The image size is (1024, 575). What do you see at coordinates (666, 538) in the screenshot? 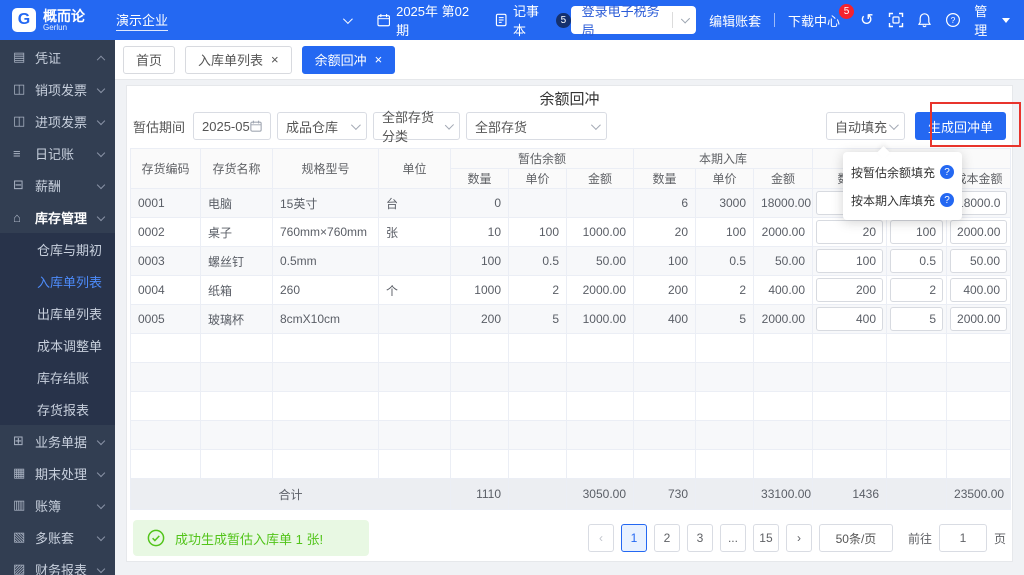
I see `page-number-button: 2` at bounding box center [666, 538].